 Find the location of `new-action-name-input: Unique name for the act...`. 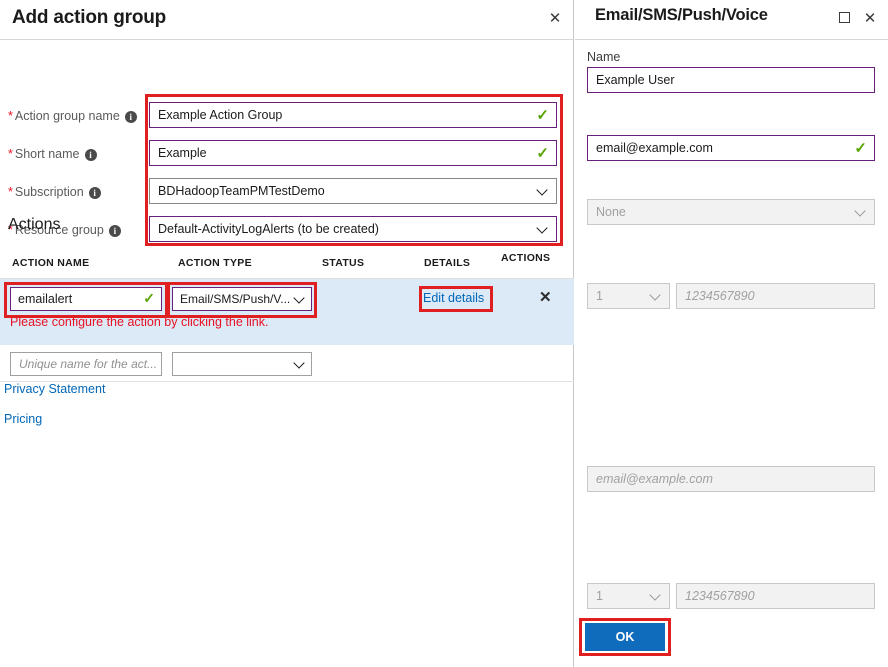

new-action-name-input: Unique name for the act... is located at coordinates (86, 364).